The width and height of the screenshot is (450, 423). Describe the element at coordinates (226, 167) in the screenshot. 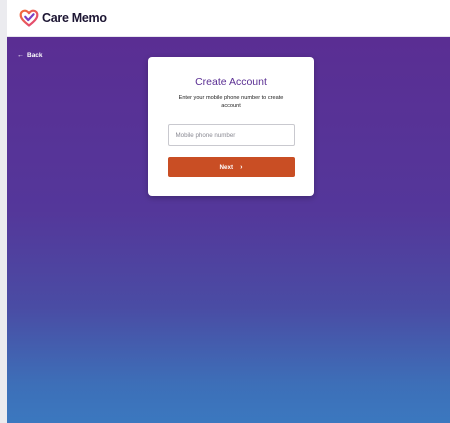

I see `next-label: Next` at that location.